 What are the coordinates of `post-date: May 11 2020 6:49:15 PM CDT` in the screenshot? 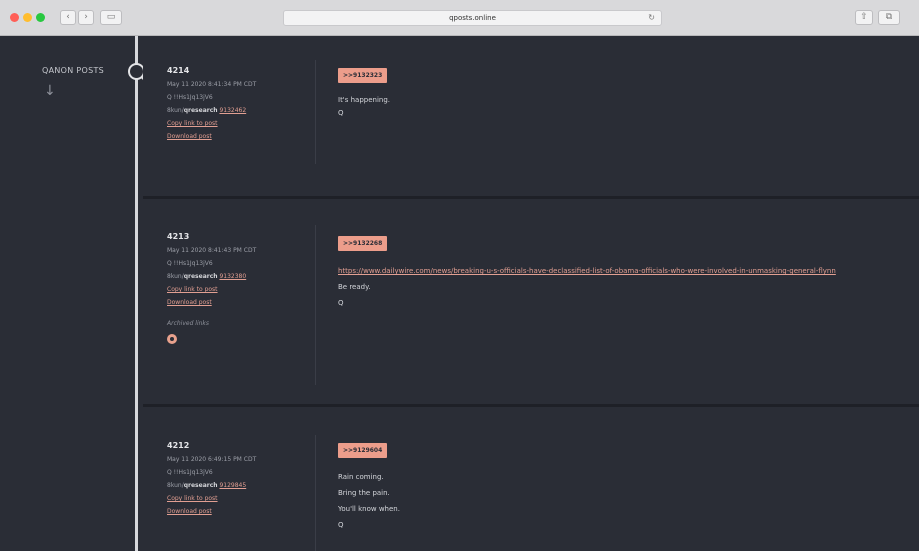 It's located at (212, 459).